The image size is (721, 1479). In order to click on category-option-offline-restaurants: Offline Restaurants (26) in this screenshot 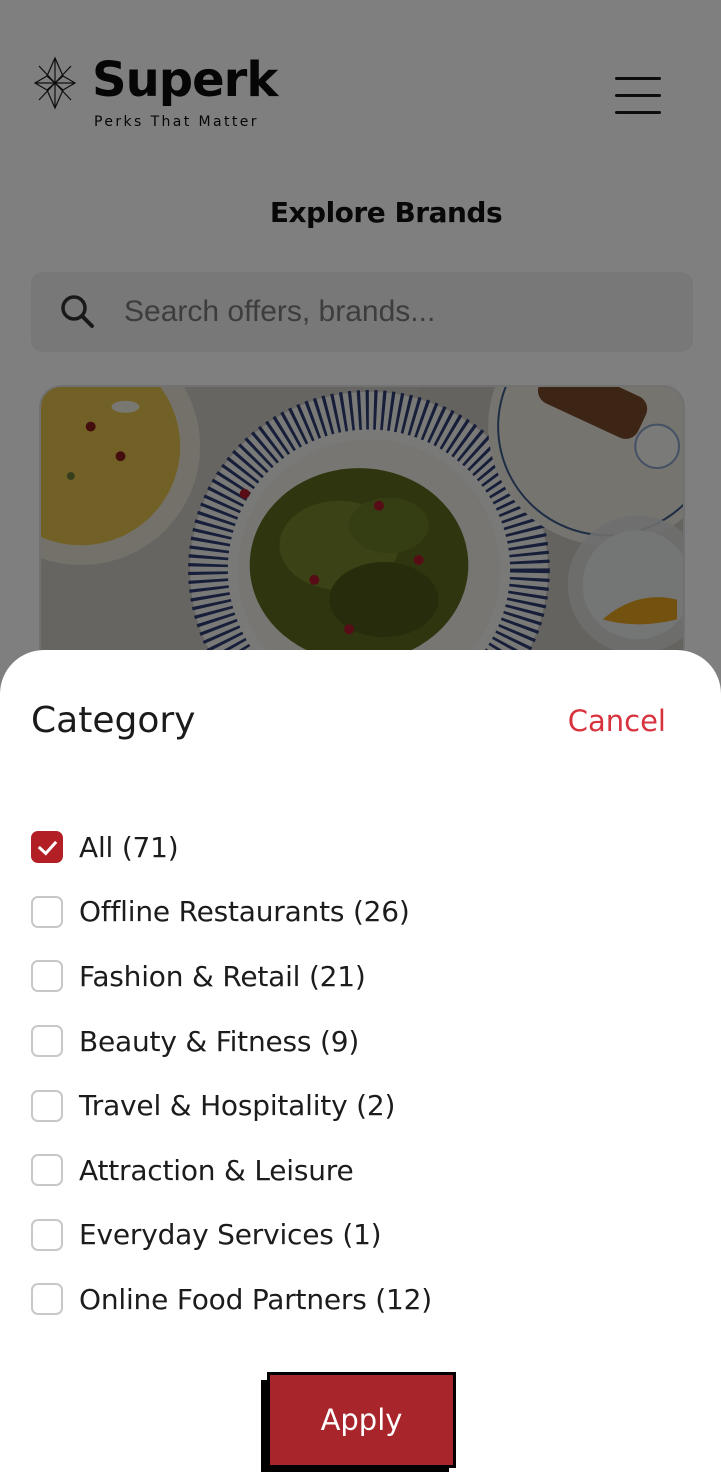, I will do `click(231, 912)`.